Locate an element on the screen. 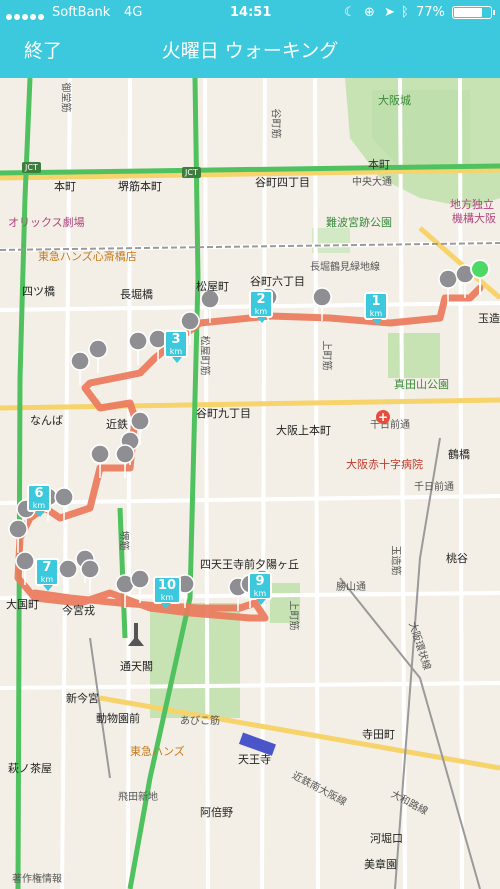 The image size is (500, 889). map-label: 近鉄 is located at coordinates (117, 424).